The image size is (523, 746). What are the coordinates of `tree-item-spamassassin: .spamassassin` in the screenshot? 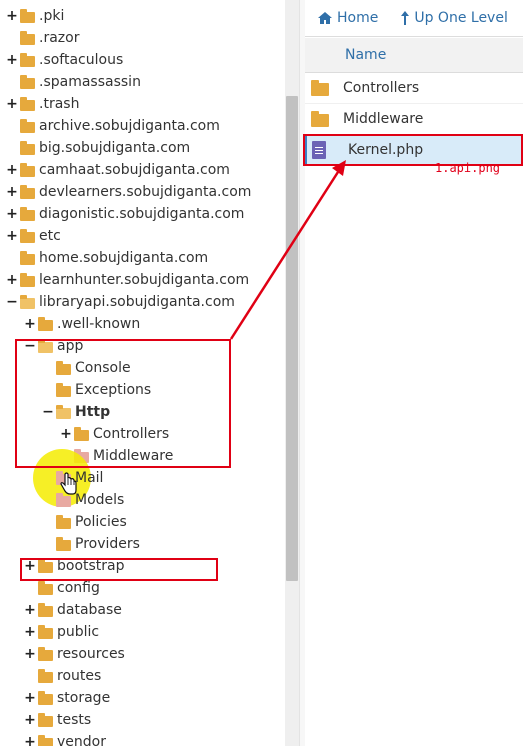 It's located at (73, 82).